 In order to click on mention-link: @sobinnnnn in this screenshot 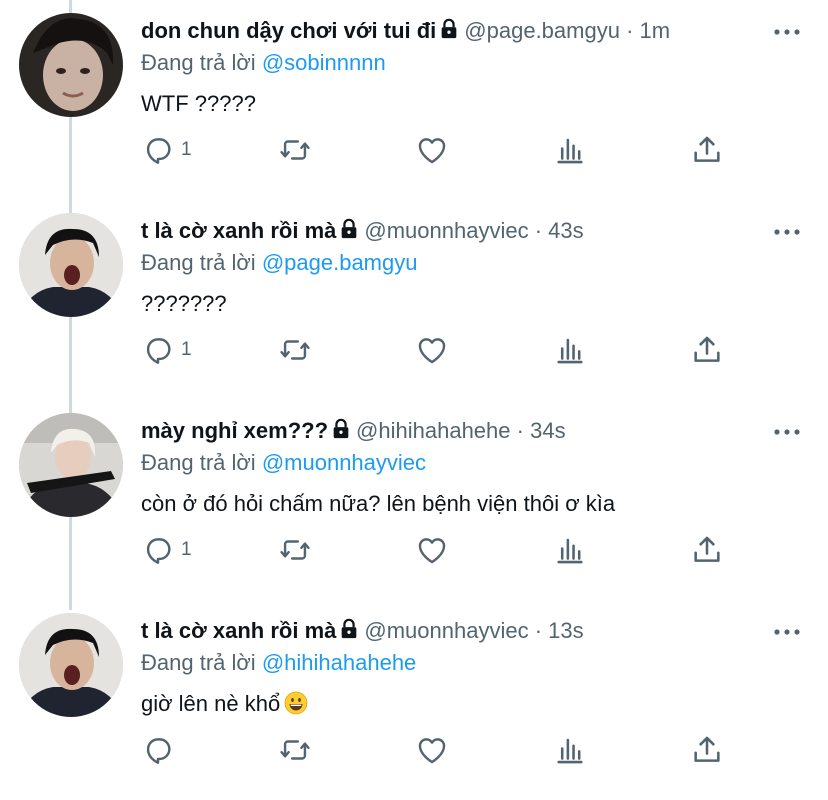, I will do `click(324, 62)`.